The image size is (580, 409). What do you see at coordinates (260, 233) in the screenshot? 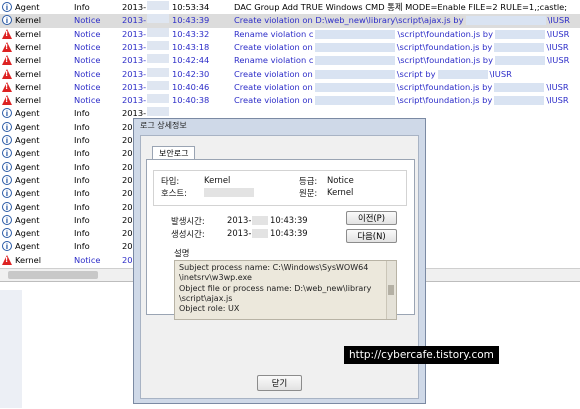
I see `create-date-redacted` at bounding box center [260, 233].